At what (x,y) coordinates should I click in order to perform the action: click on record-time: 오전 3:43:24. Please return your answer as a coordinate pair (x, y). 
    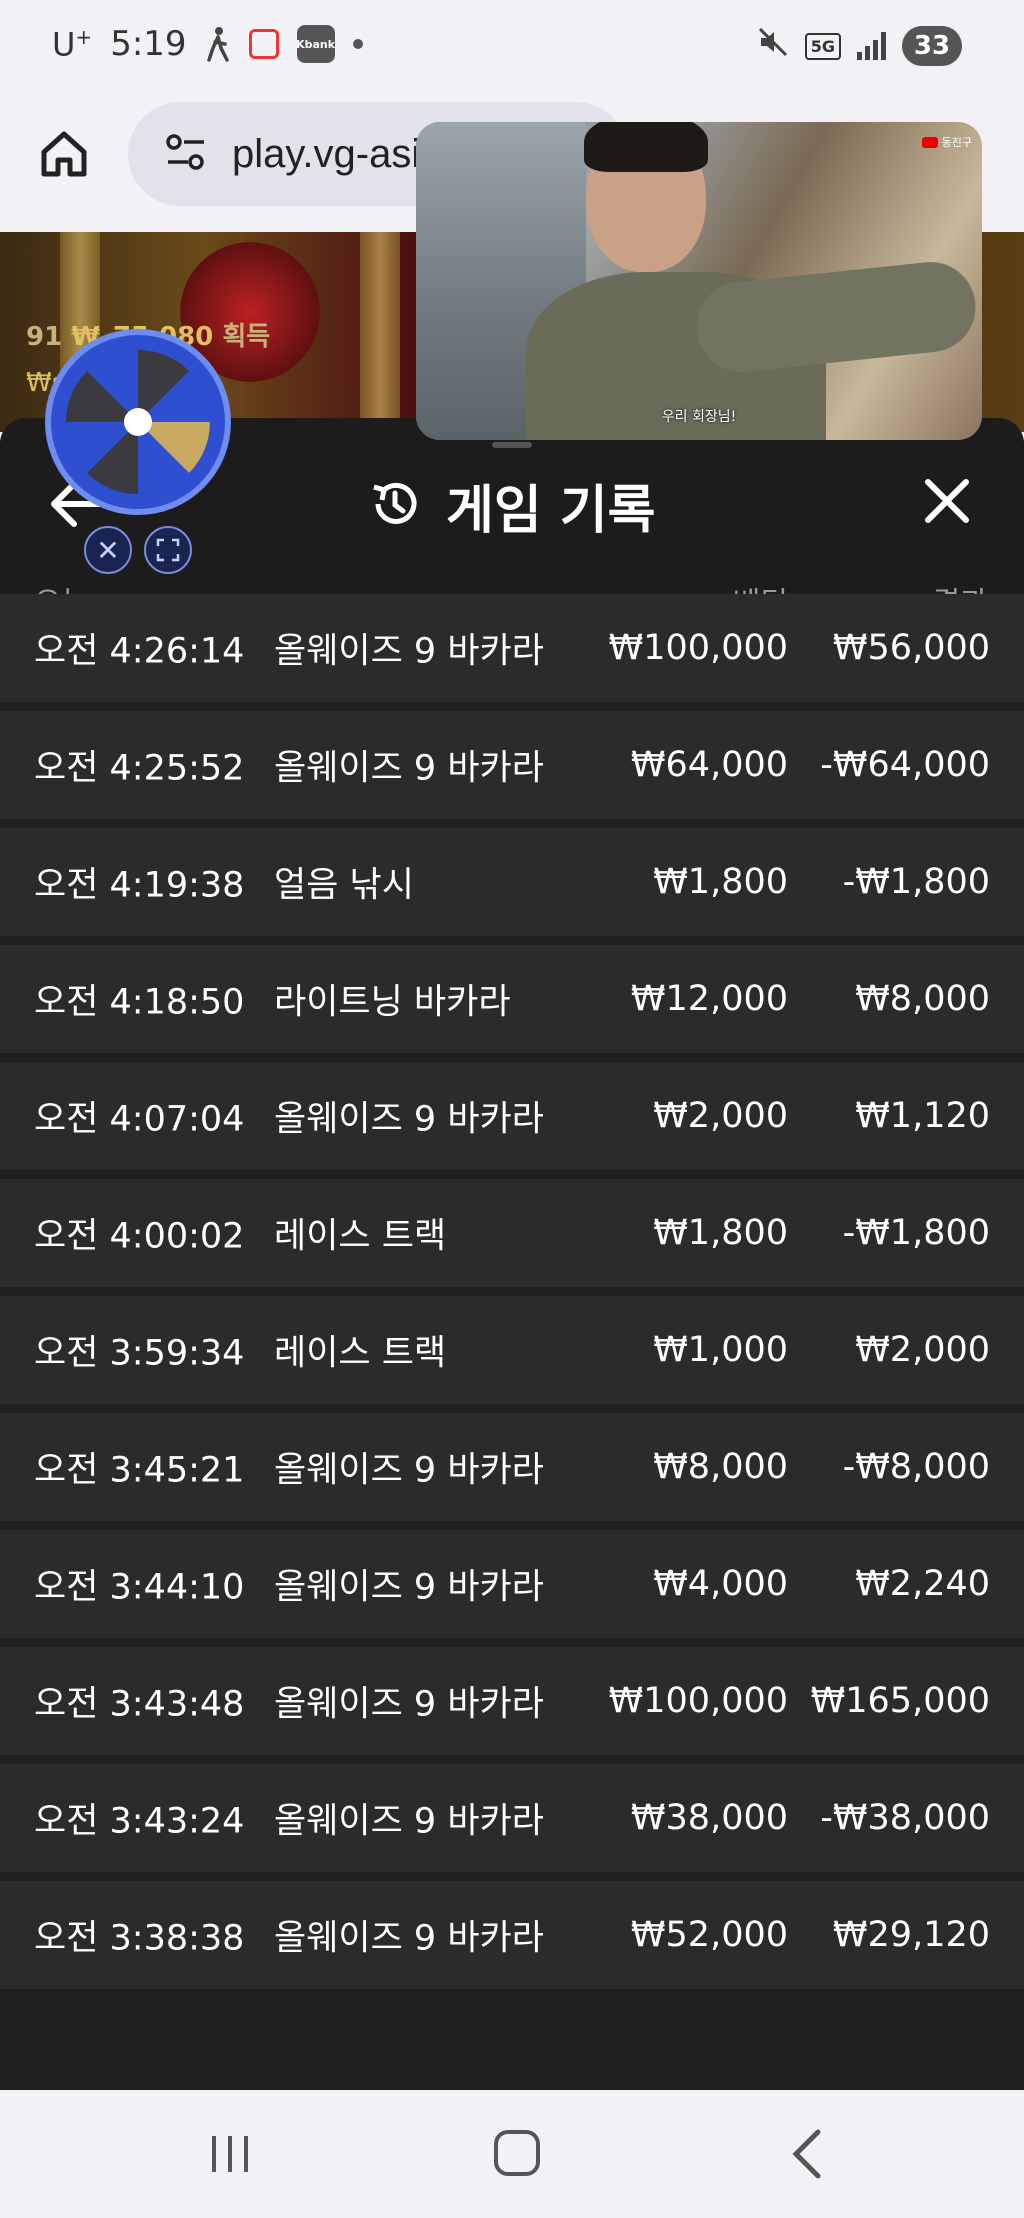
    Looking at the image, I should click on (139, 1821).